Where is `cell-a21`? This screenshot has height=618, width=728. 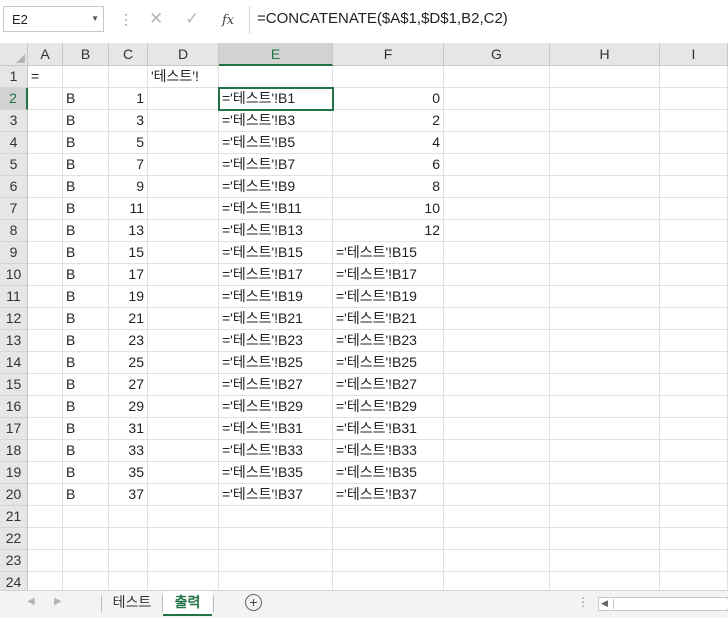 cell-a21 is located at coordinates (45, 517).